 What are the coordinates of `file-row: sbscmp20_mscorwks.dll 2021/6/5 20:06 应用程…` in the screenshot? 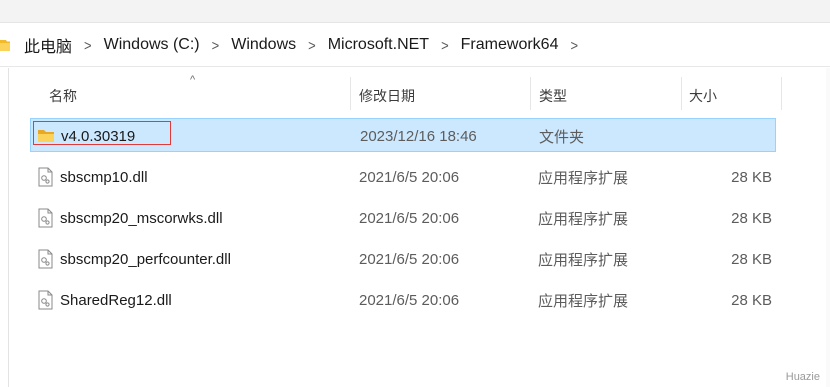 It's located at (403, 218).